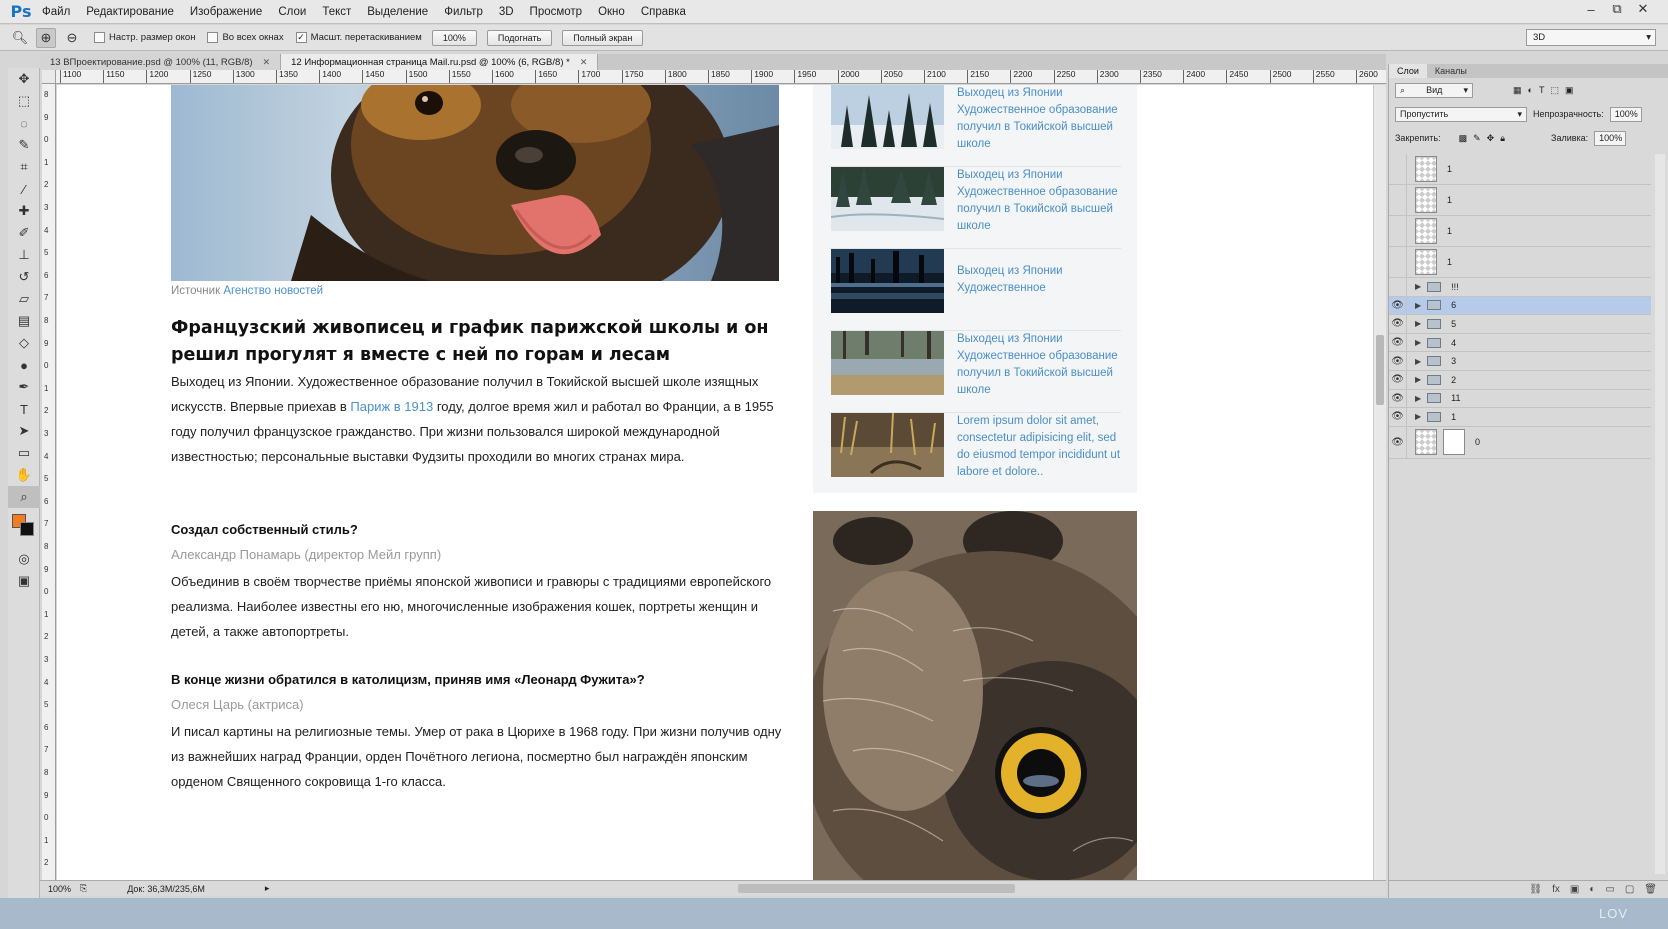  Describe the element at coordinates (20, 38) in the screenshot. I see `zoom-tool-icon: 🔍︎` at that location.